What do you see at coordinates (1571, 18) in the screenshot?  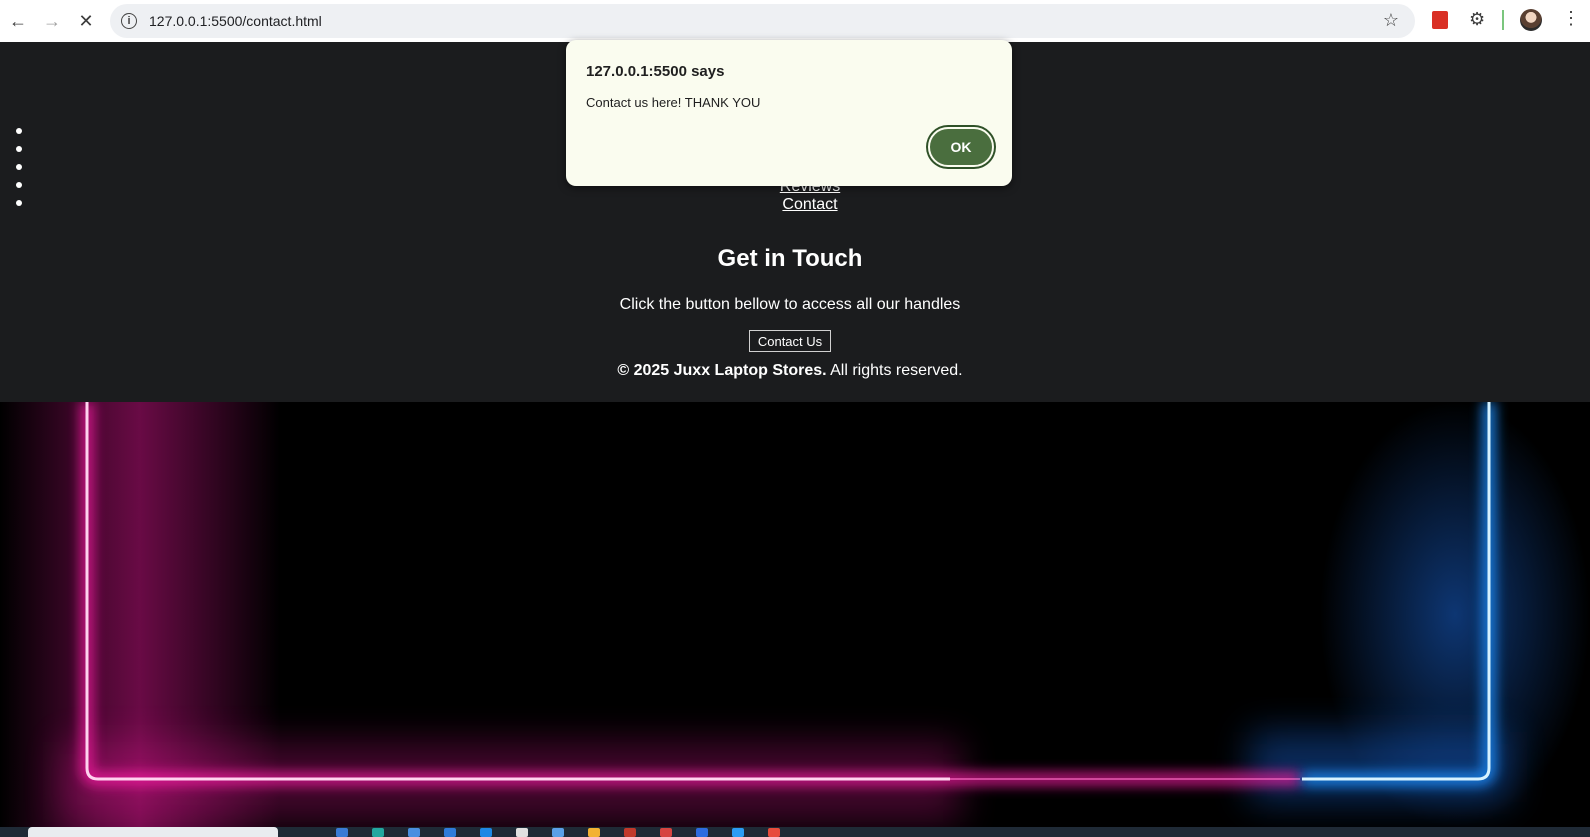 I see `browser-menu-icon: ⋮` at bounding box center [1571, 18].